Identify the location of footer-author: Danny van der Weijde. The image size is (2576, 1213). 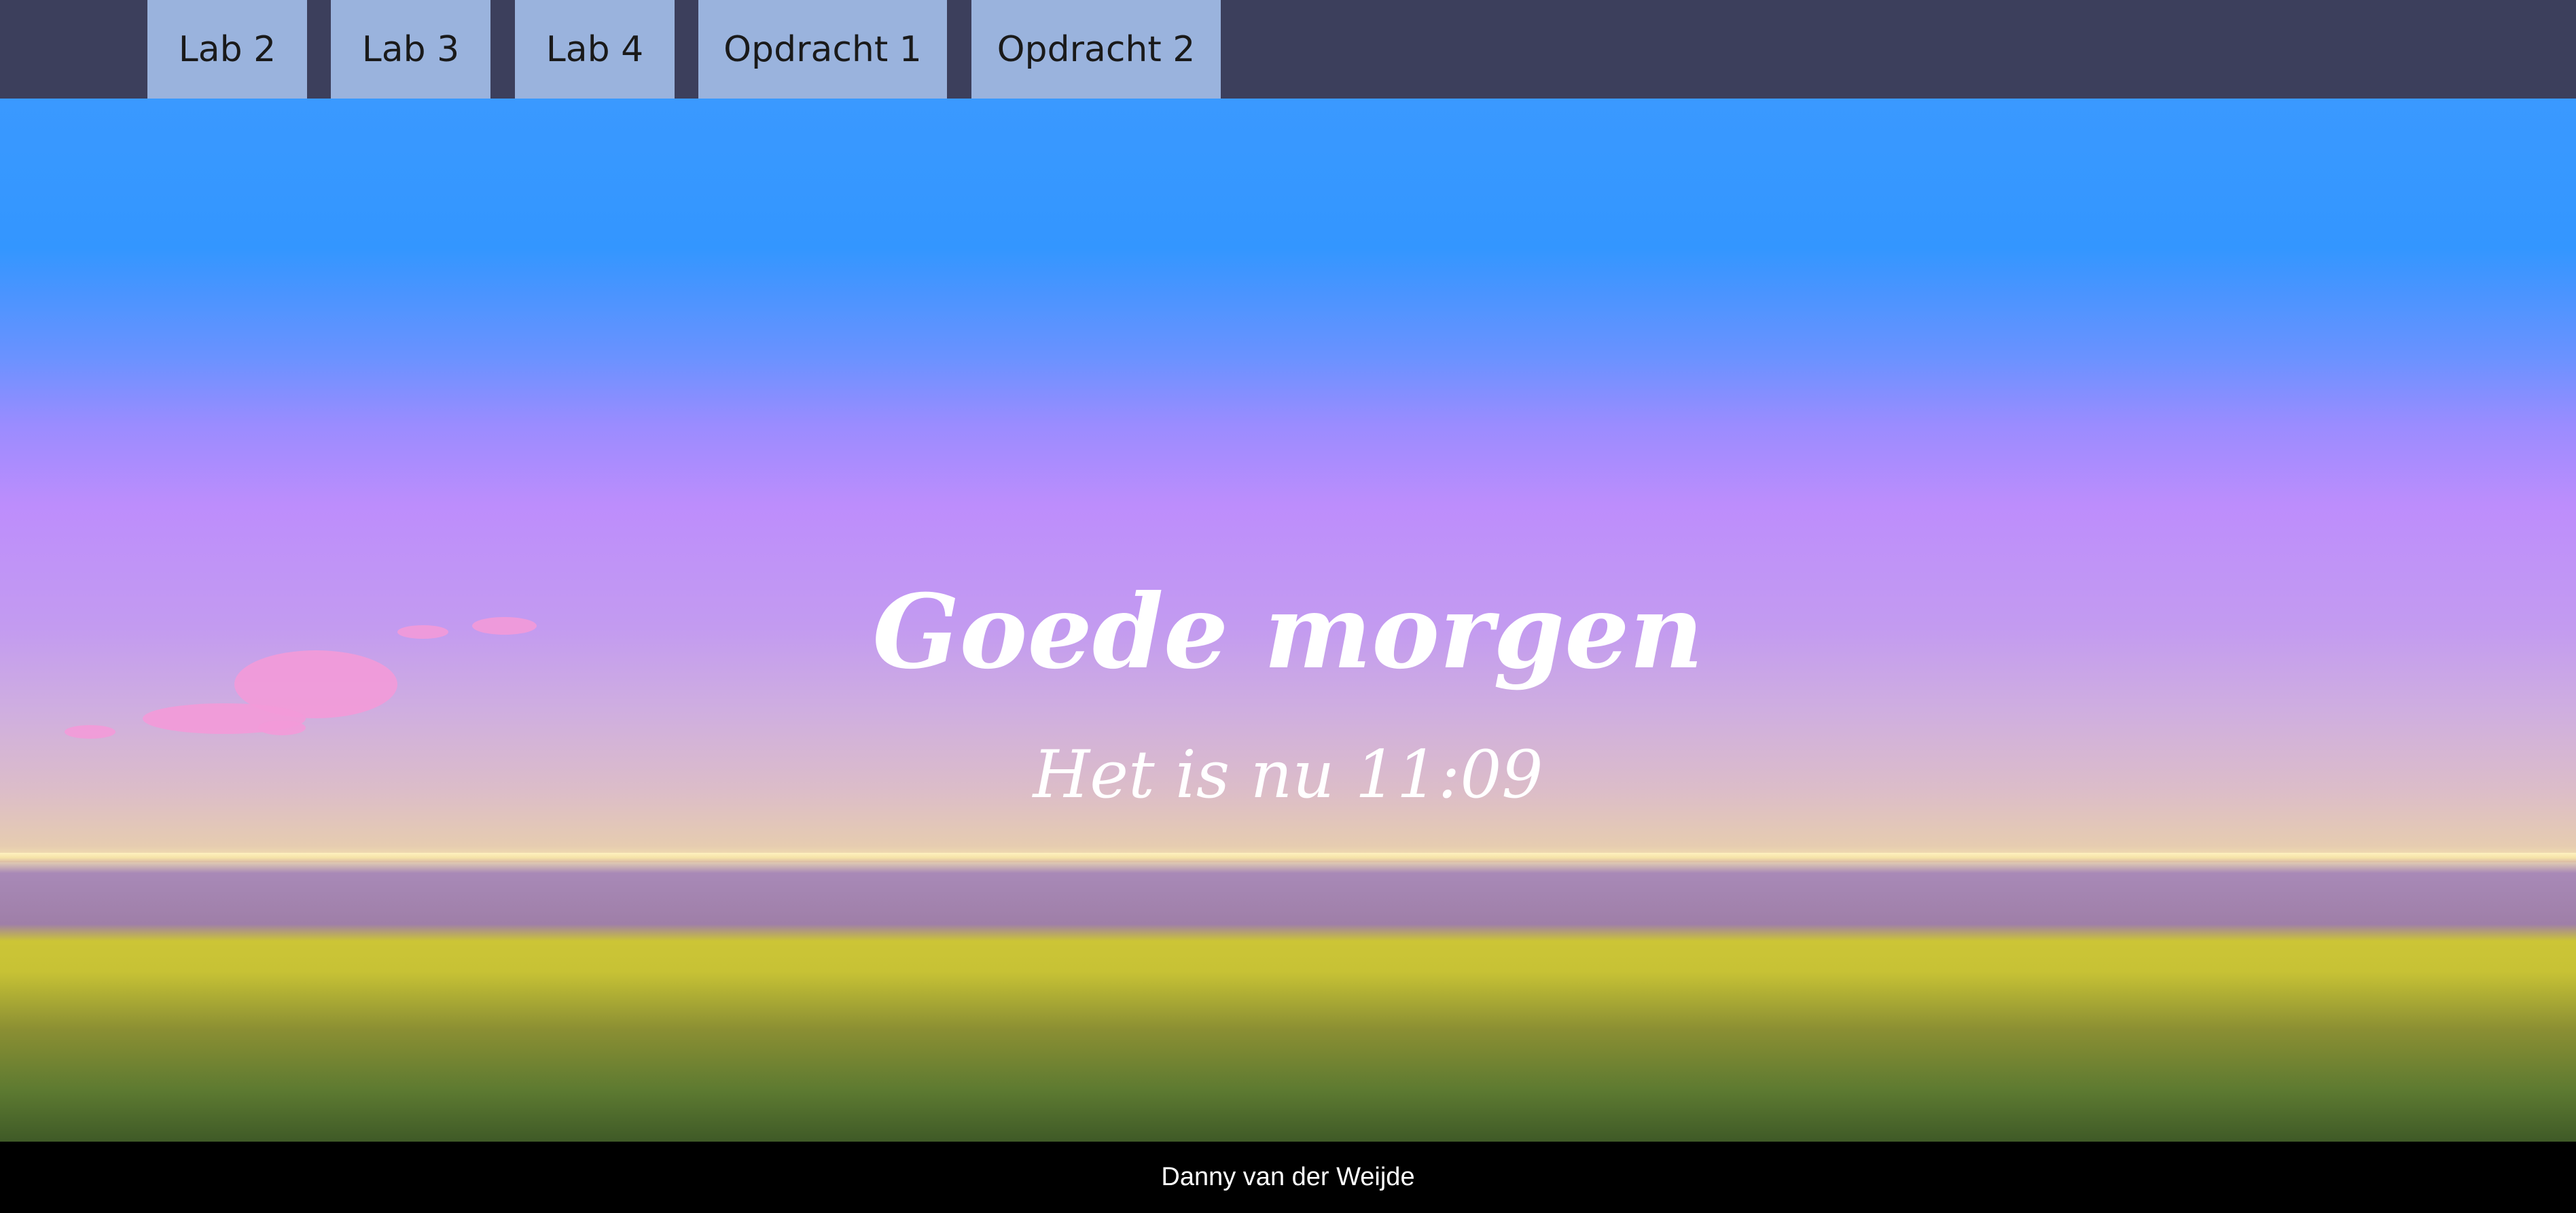
(1288, 1177).